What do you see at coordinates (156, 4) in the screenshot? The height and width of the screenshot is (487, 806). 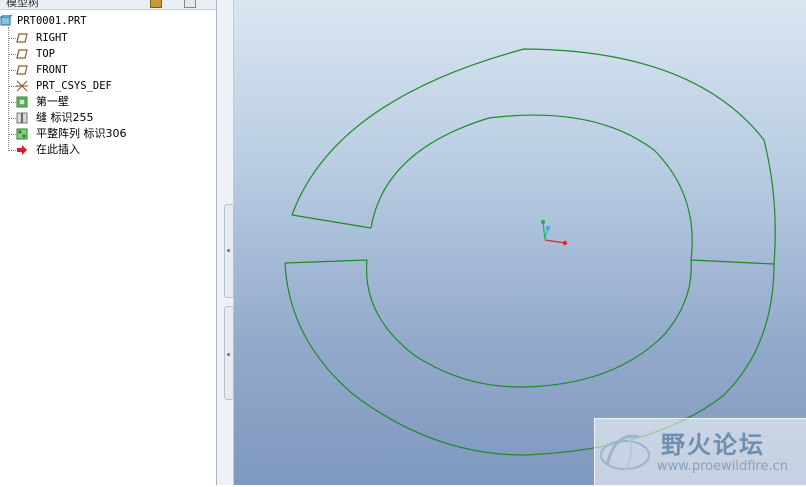 I see `settings-icon` at bounding box center [156, 4].